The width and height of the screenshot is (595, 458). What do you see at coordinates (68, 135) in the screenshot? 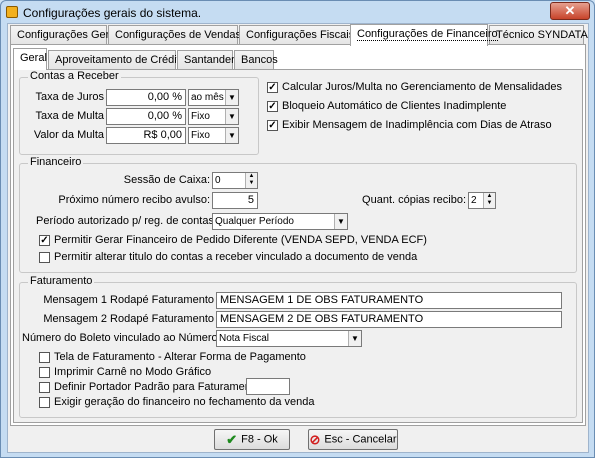
I see `valor-multa-label: Valor da Multa` at bounding box center [68, 135].